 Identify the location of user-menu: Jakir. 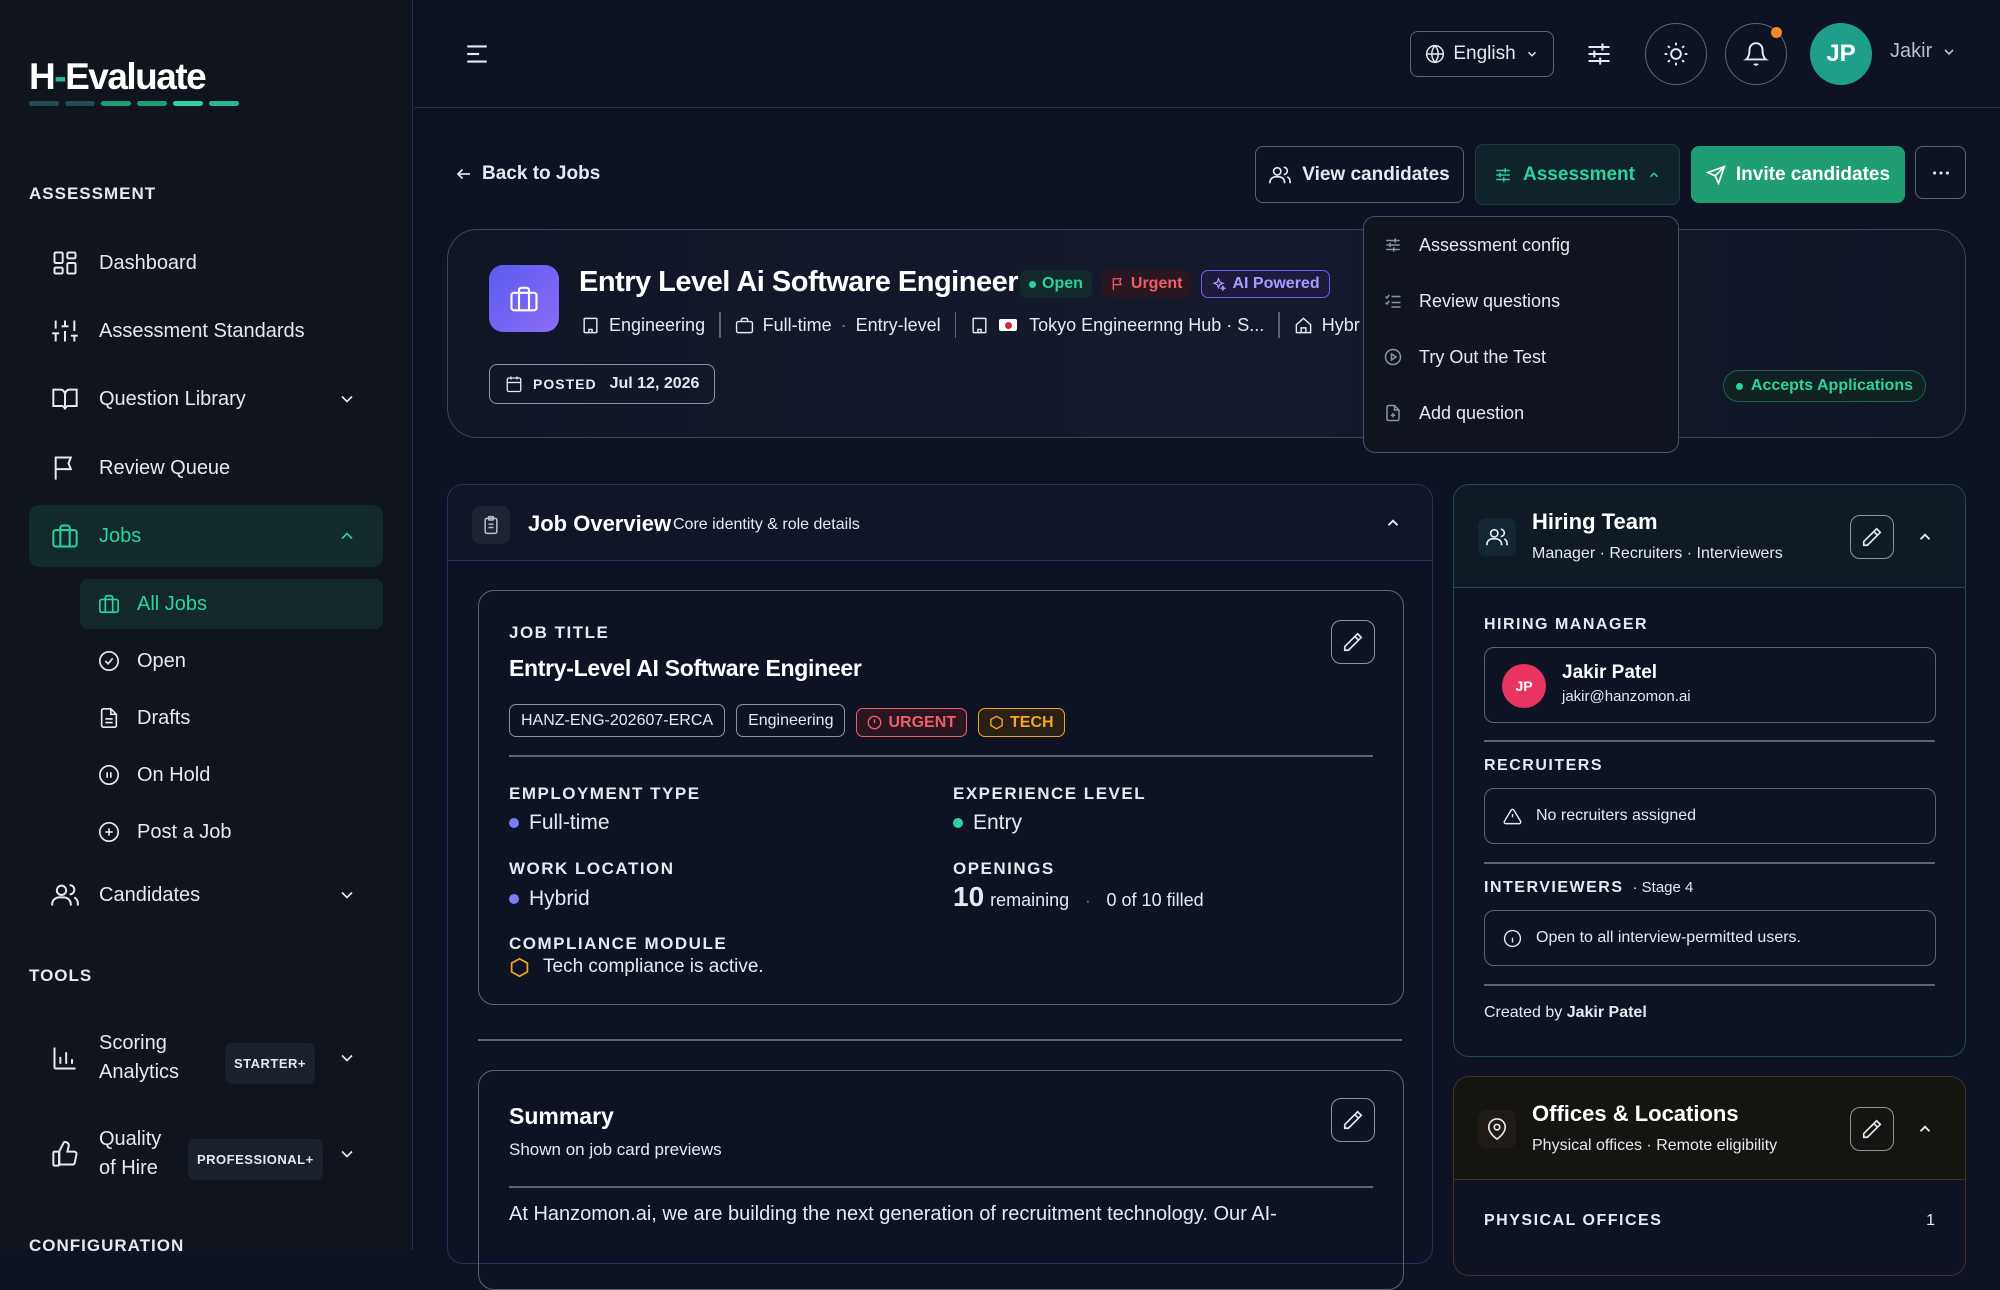
(1923, 51).